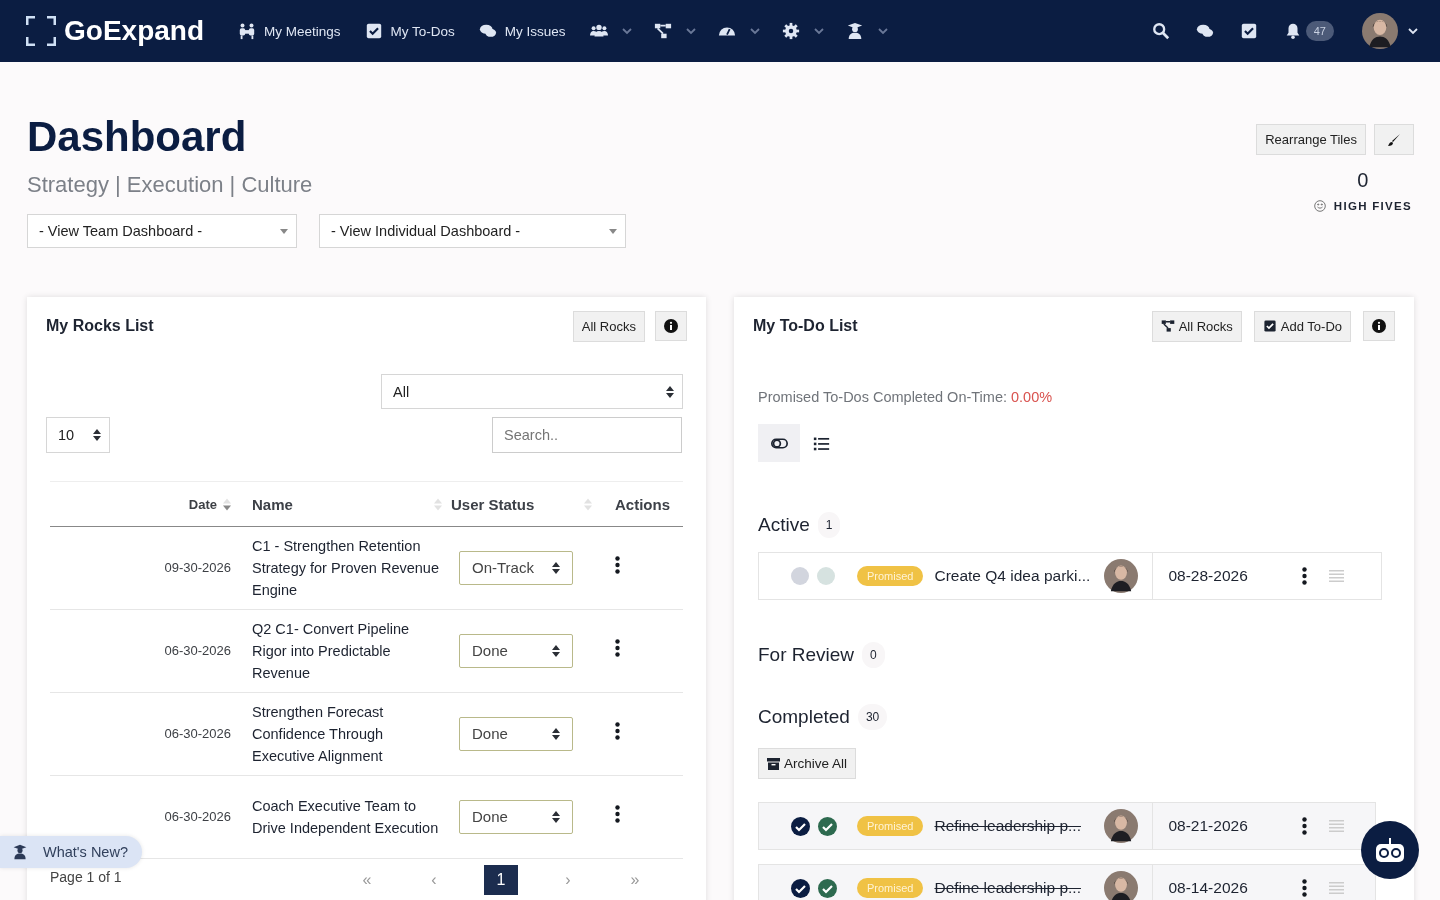 This screenshot has width=1440, height=900. Describe the element at coordinates (522, 31) in the screenshot. I see `nav-link: My Issues` at that location.